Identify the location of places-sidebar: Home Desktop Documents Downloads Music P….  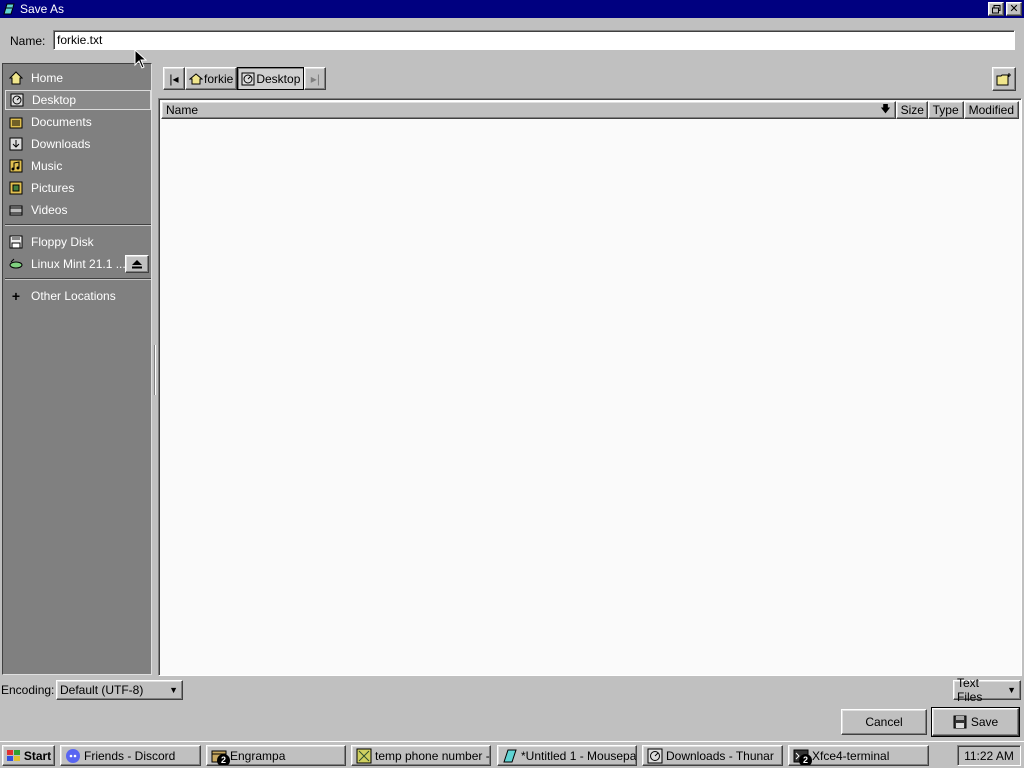
(77, 369).